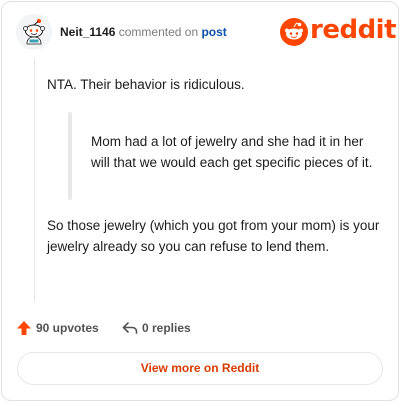  What do you see at coordinates (34, 180) in the screenshot?
I see `thread-line` at bounding box center [34, 180].